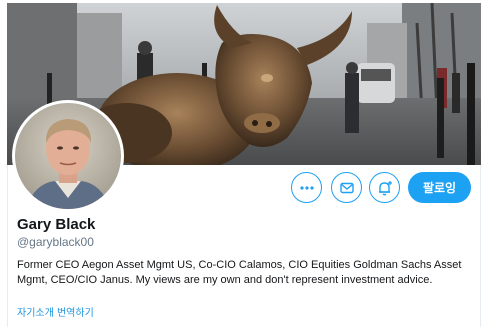 Image resolution: width=488 pixels, height=327 pixels. What do you see at coordinates (439, 187) in the screenshot?
I see `following-button: 팔로잉` at bounding box center [439, 187].